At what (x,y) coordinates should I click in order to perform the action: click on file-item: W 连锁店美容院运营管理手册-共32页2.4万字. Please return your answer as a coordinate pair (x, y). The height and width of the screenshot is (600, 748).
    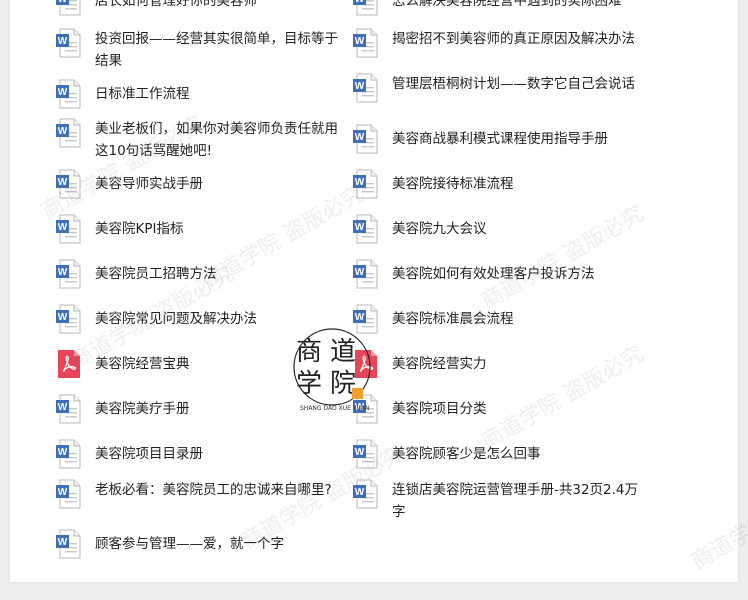
    Looking at the image, I should click on (503, 501).